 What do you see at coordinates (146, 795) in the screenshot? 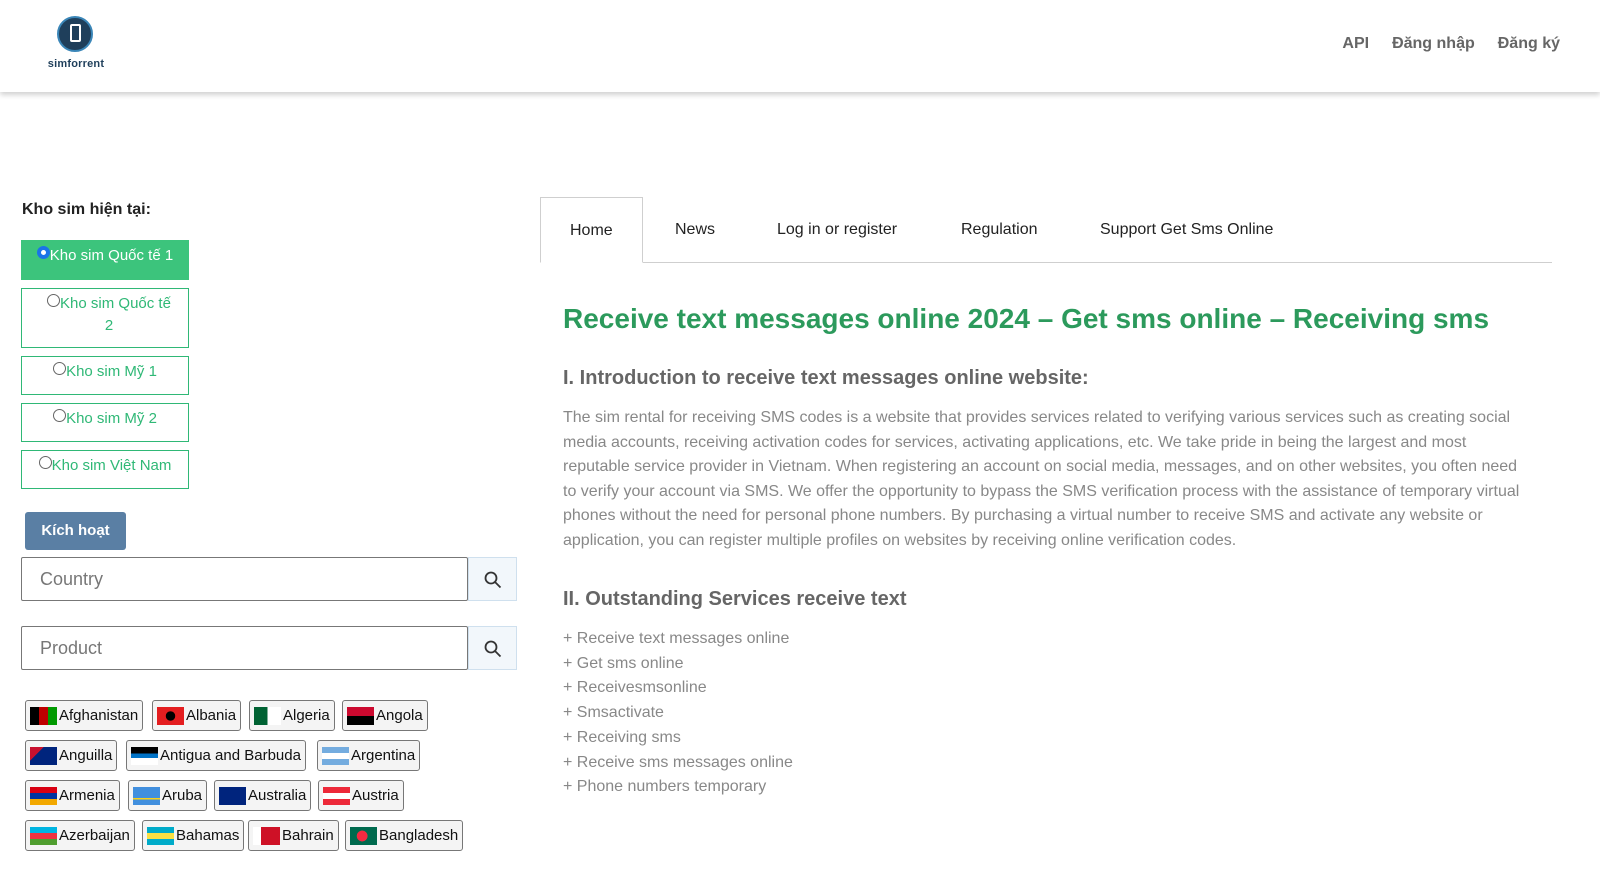
I see `aruba-flag-icon` at bounding box center [146, 795].